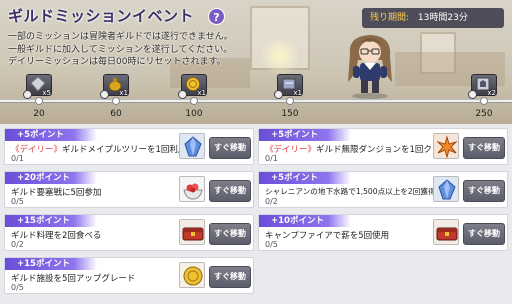 The image size is (512, 304). Describe the element at coordinates (382, 150) in the screenshot. I see `mission-text: ギルド無限ダンジョンを1回クリア` at that location.